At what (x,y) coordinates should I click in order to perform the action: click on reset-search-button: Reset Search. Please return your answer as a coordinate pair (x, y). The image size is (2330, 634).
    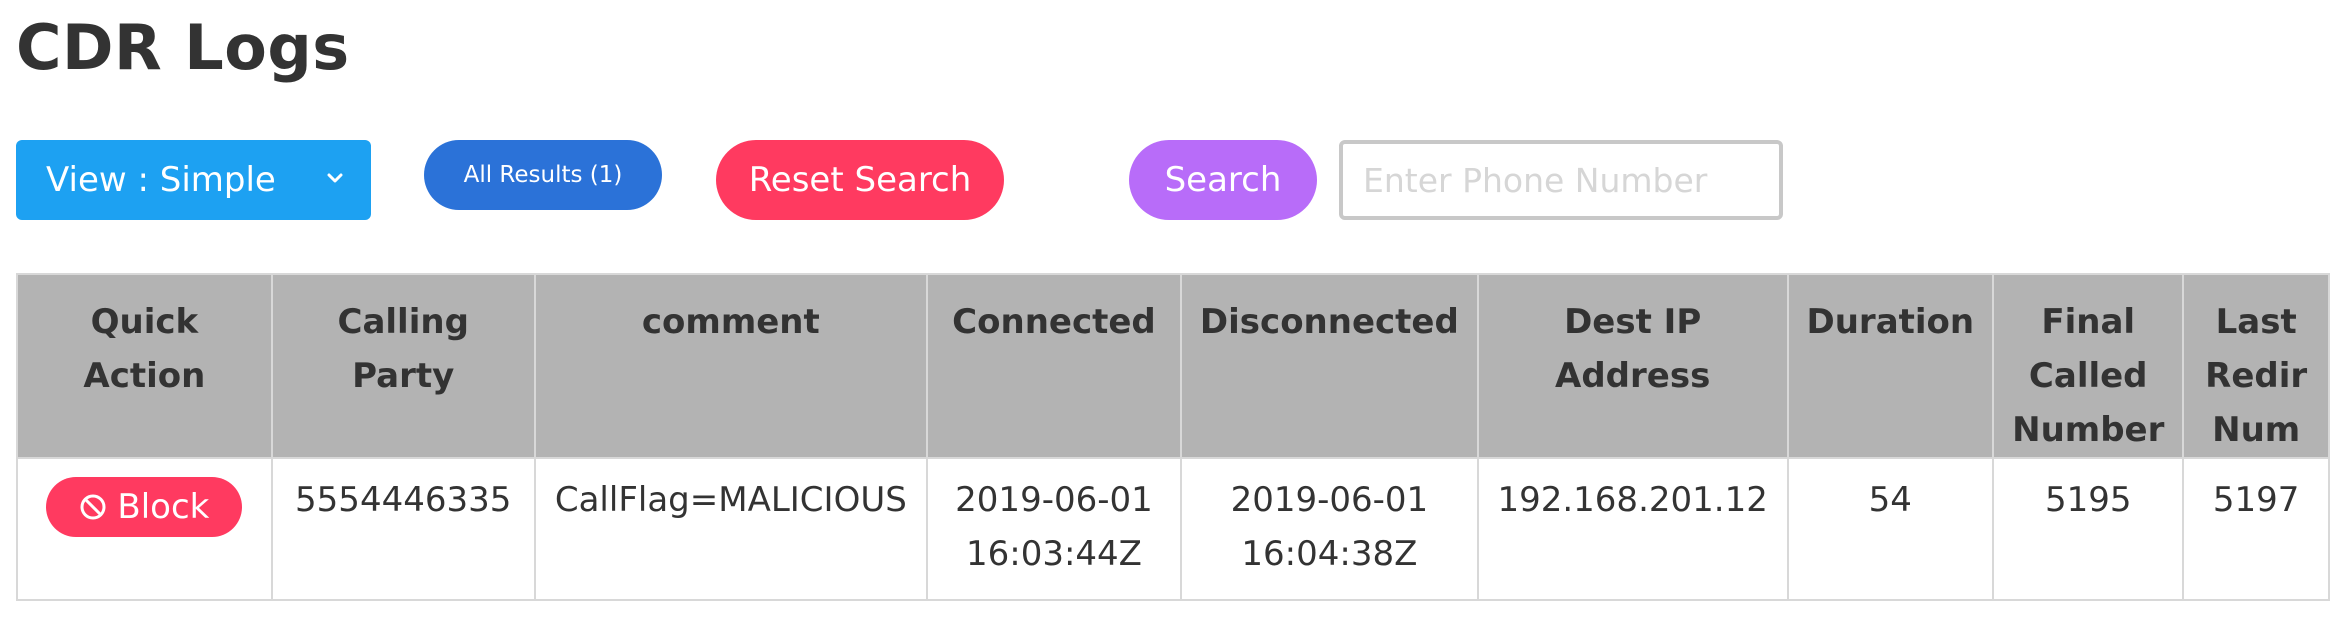
    Looking at the image, I should click on (860, 180).